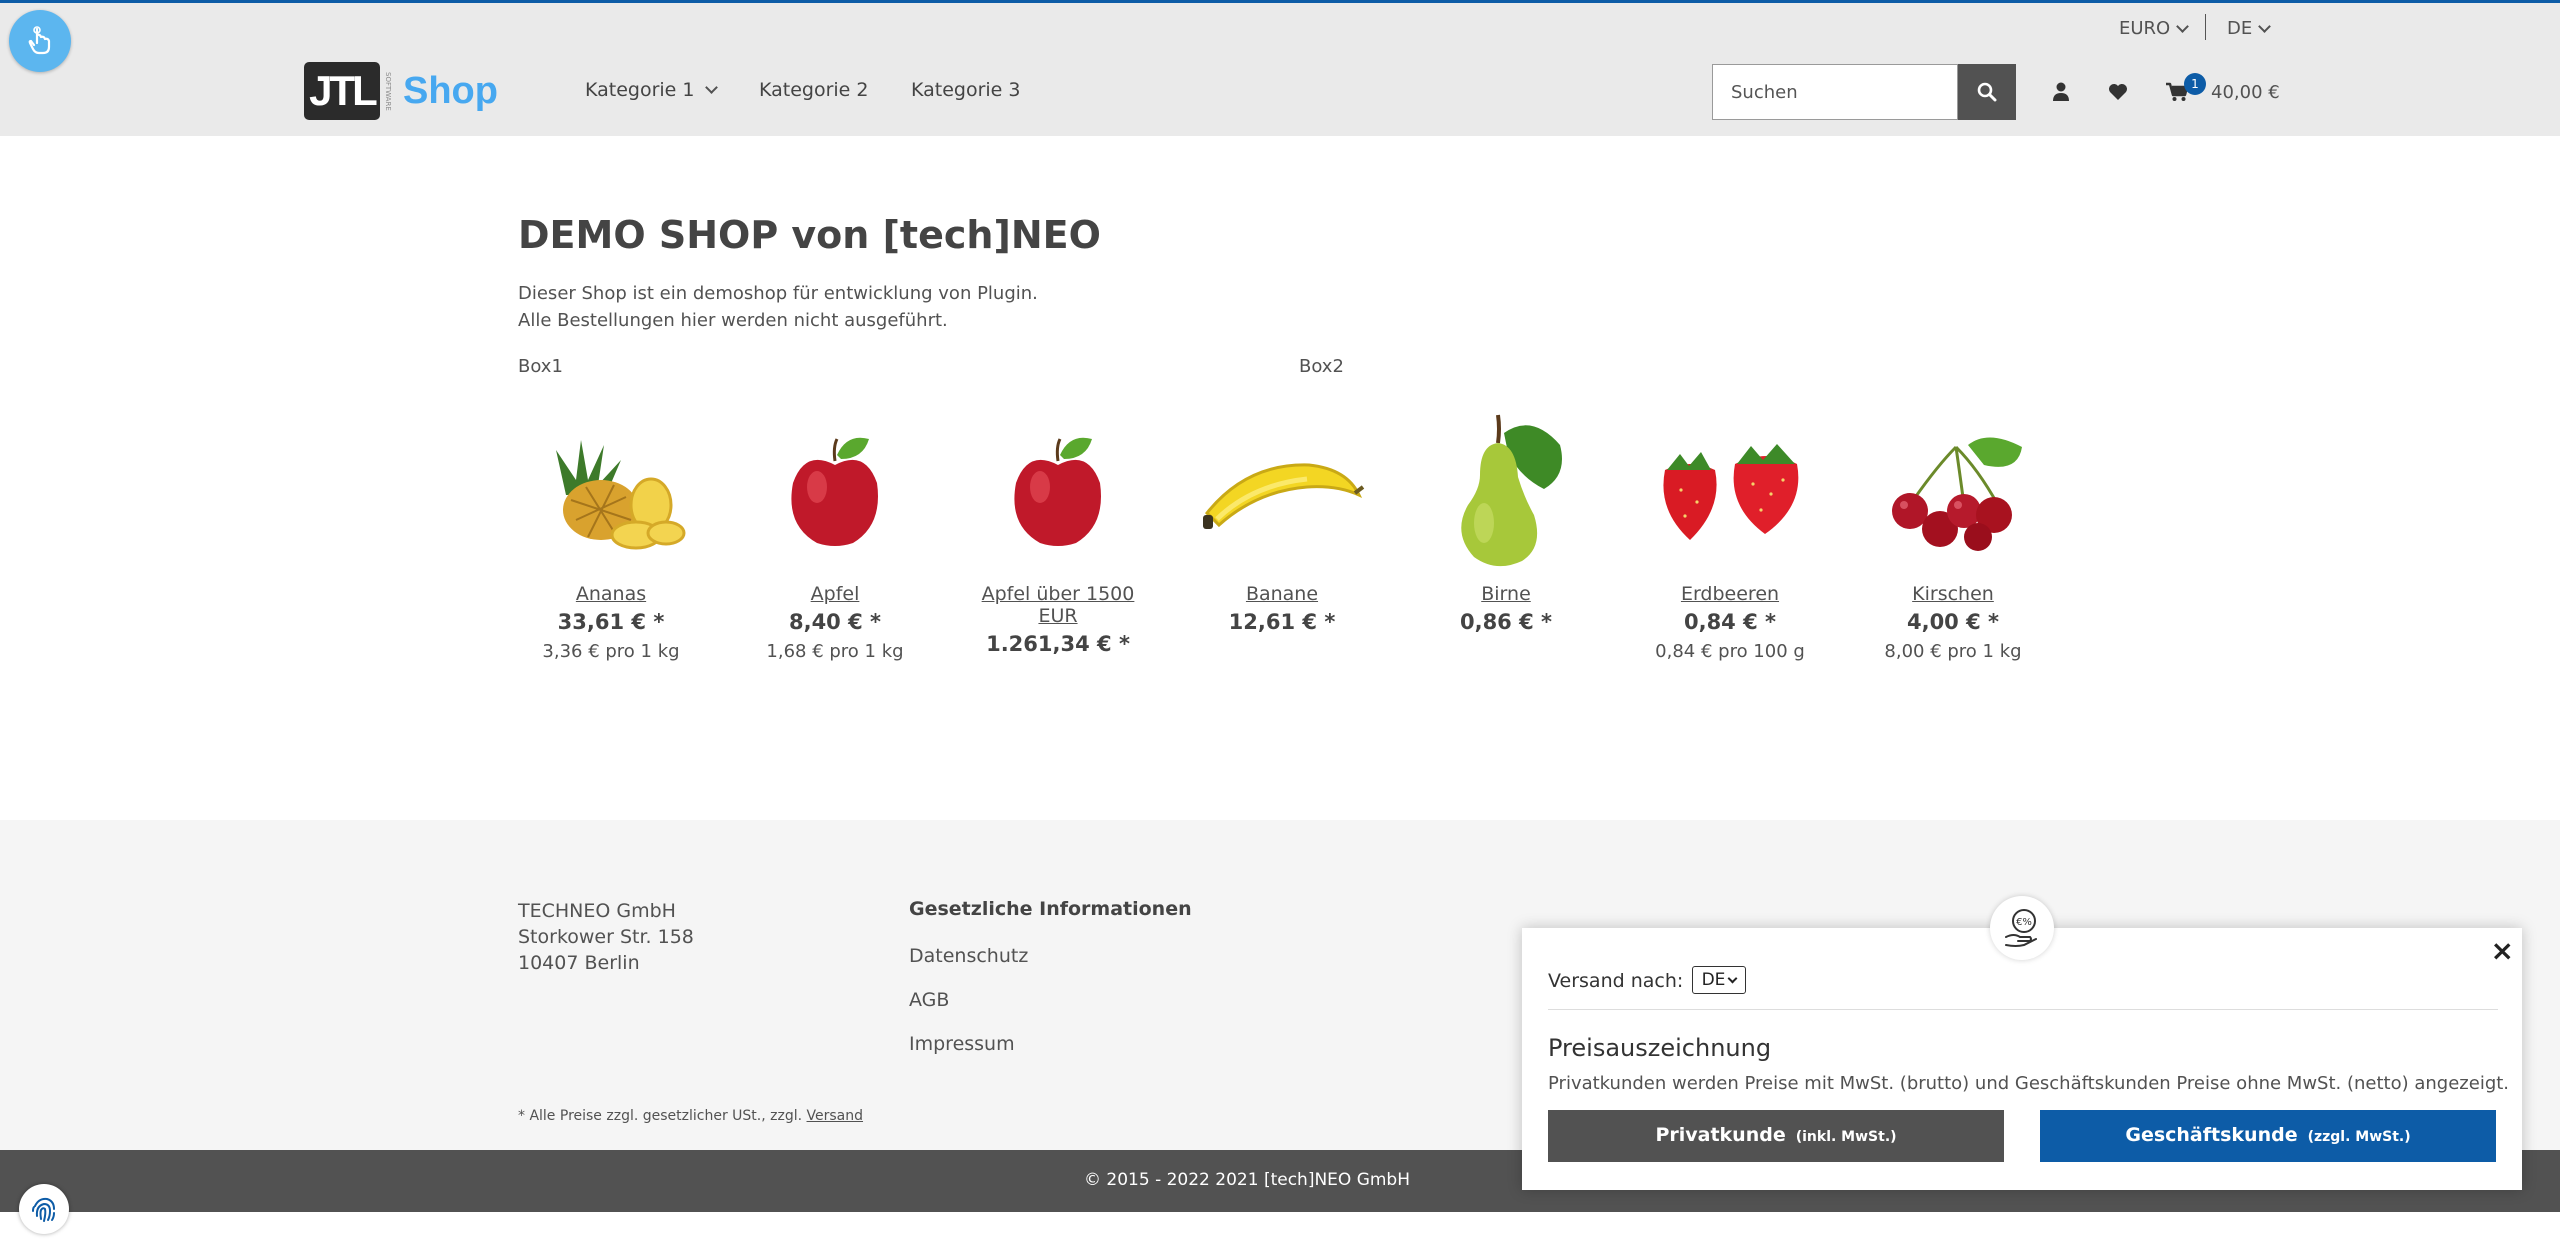  What do you see at coordinates (606, 937) in the screenshot?
I see `footer-address-line-2: Storkower Str. 158` at bounding box center [606, 937].